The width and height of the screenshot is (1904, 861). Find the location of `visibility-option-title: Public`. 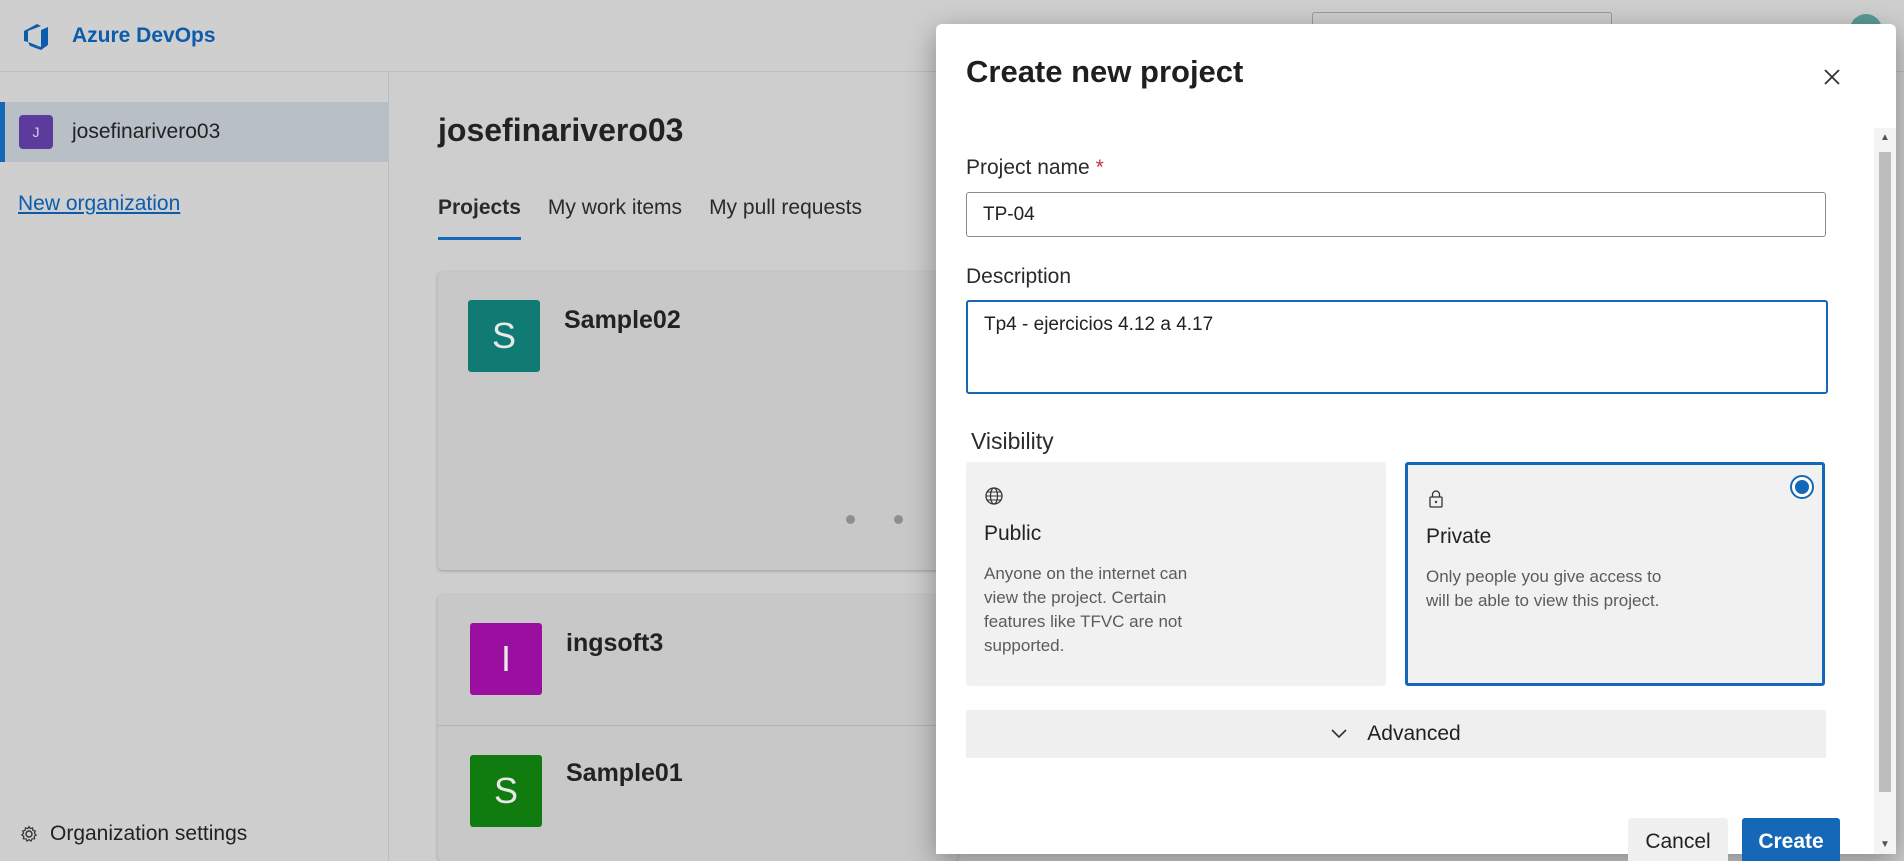

visibility-option-title: Public is located at coordinates (1013, 533).